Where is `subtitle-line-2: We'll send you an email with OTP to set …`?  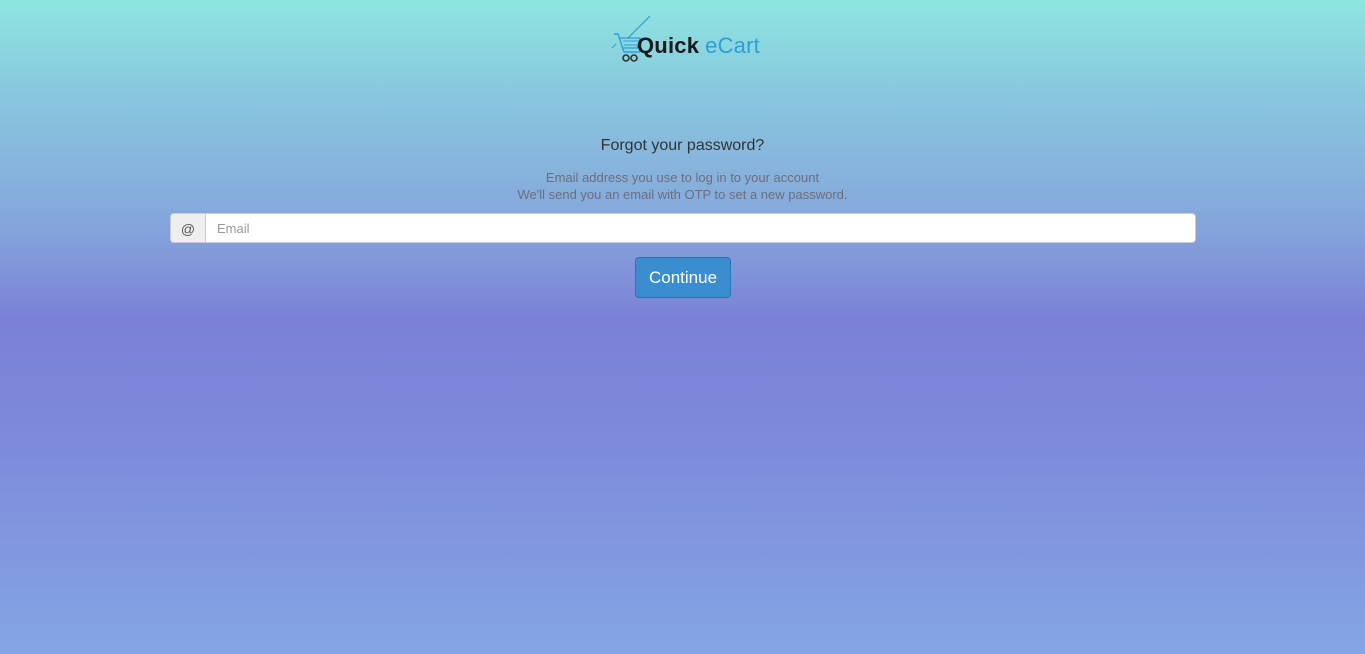 subtitle-line-2: We'll send you an email with OTP to set … is located at coordinates (682, 194).